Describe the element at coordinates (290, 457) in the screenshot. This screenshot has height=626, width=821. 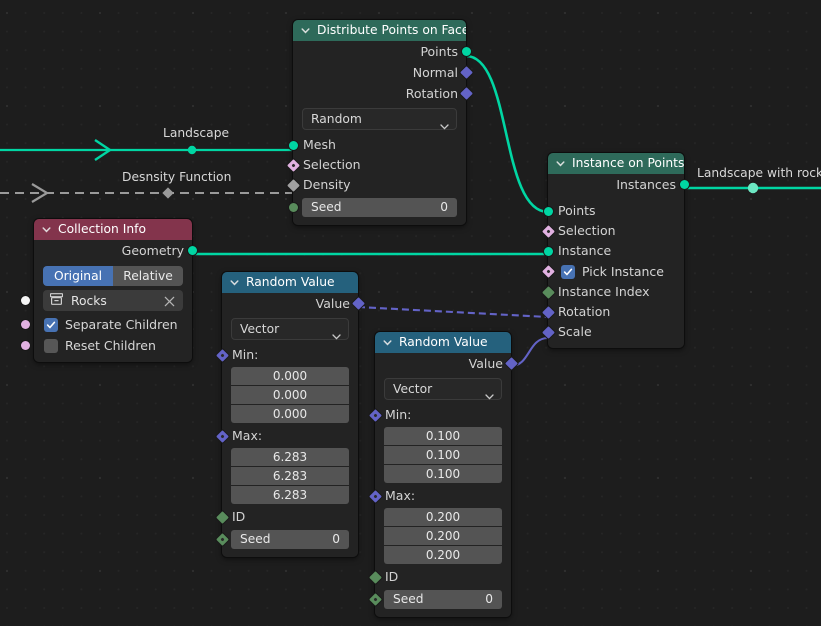
I see `max-1-x: 6.283` at that location.